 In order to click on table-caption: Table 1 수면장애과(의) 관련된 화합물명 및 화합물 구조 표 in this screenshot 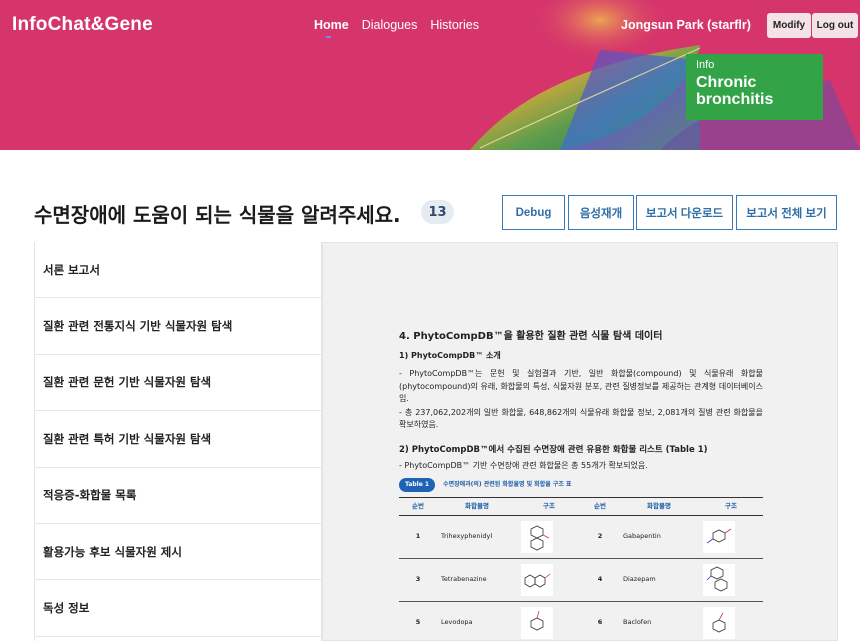, I will do `click(581, 484)`.